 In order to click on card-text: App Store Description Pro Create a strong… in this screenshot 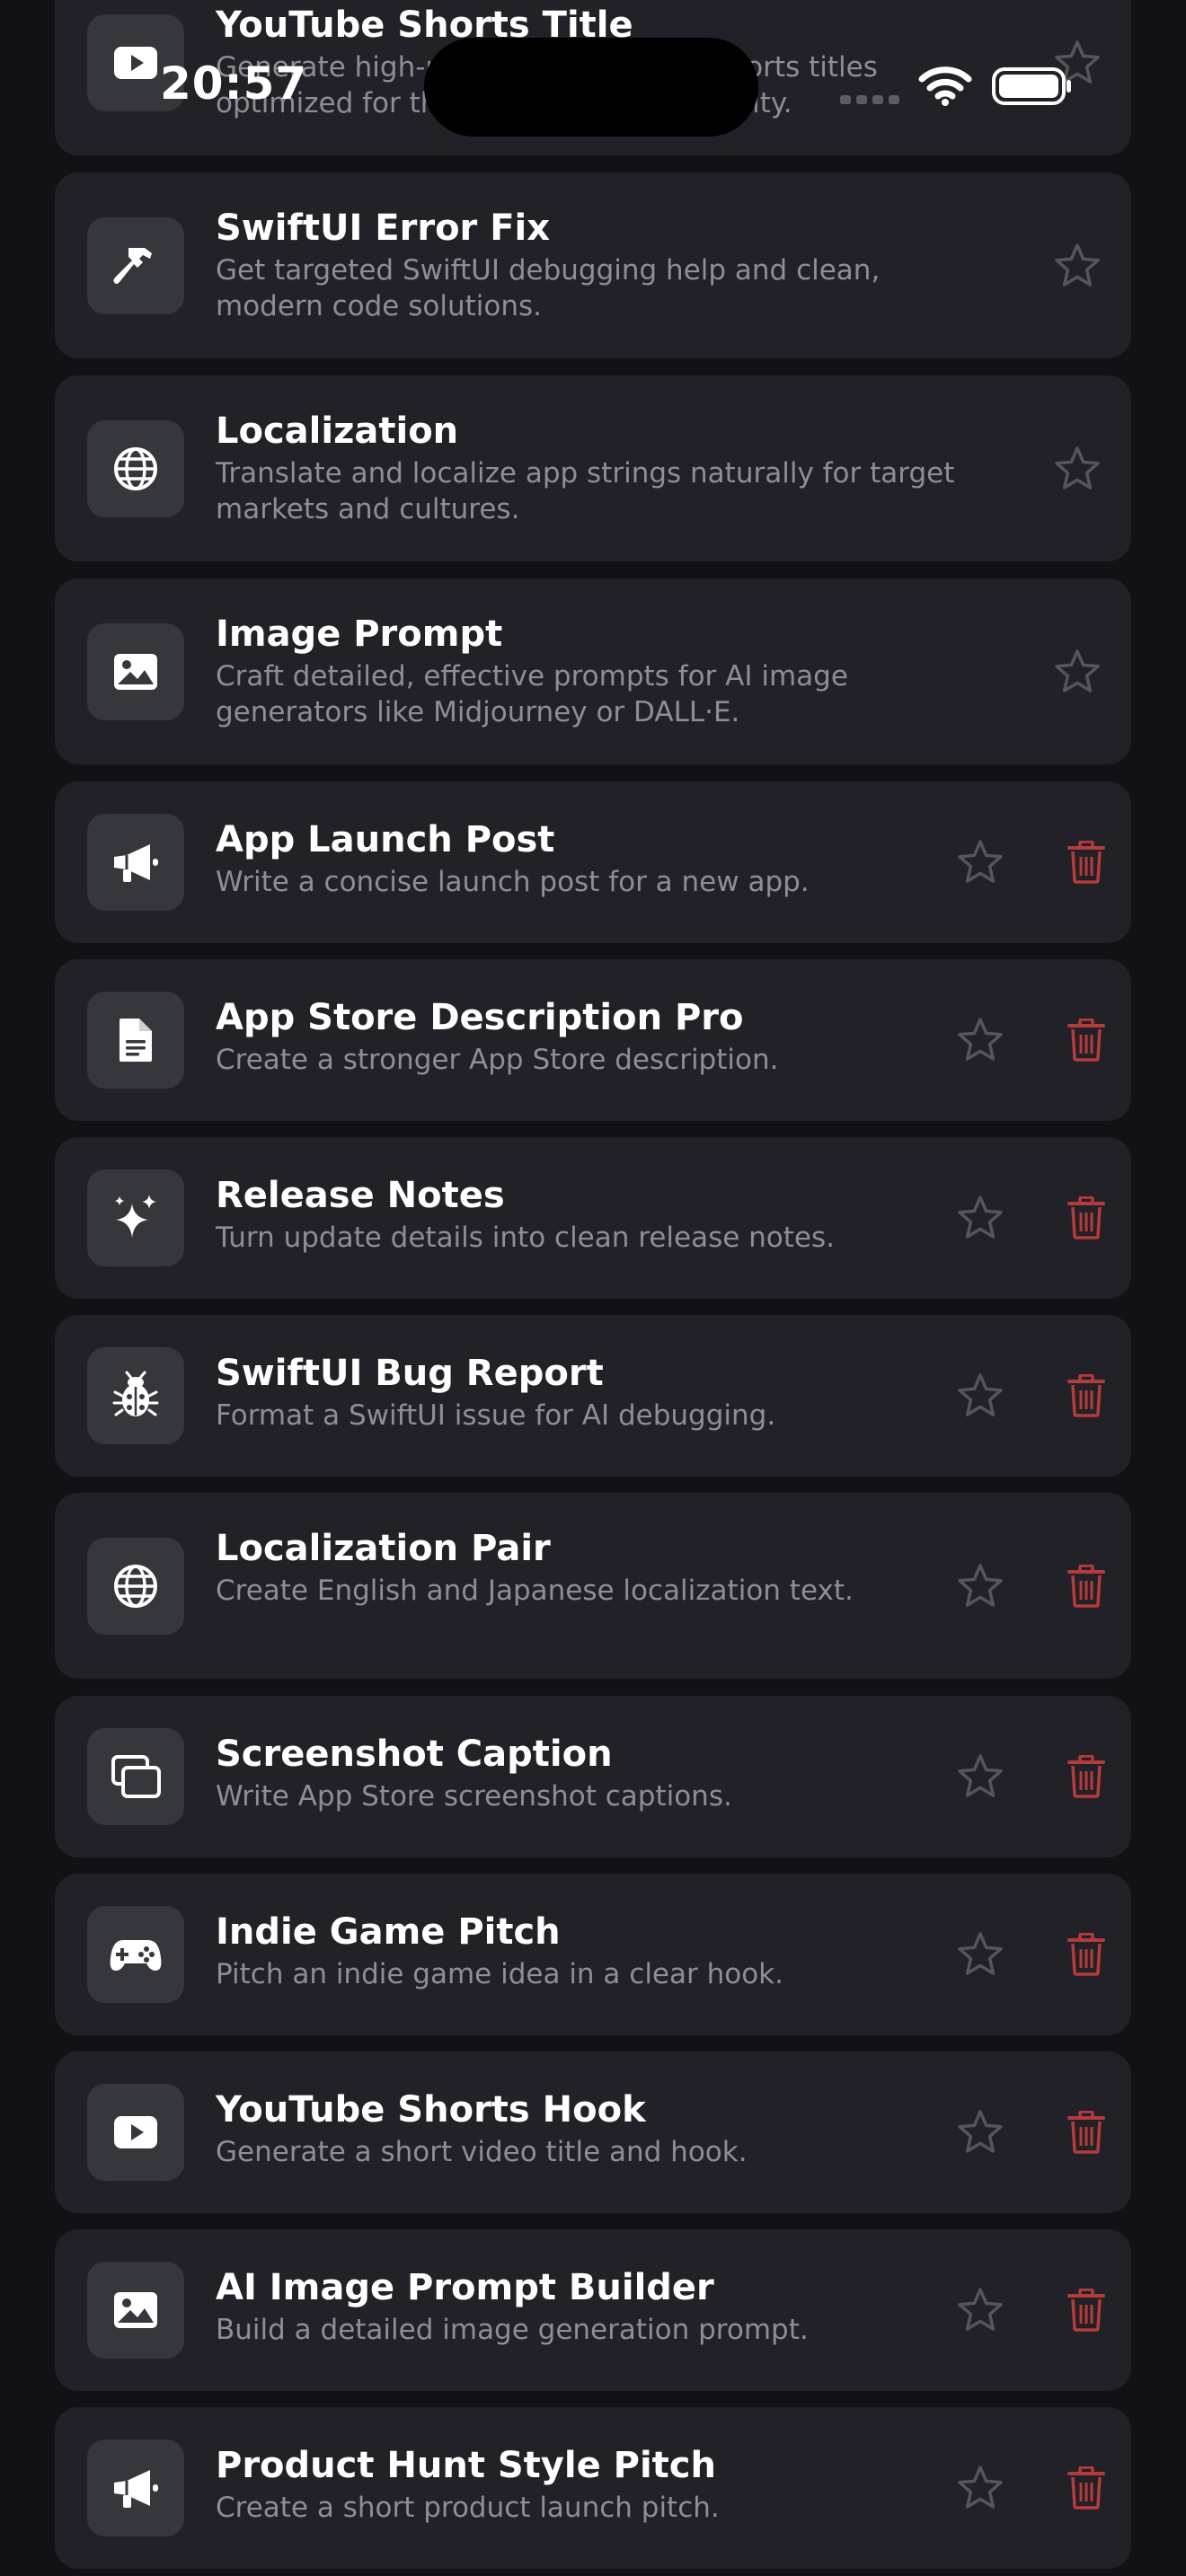, I will do `click(566, 1036)`.